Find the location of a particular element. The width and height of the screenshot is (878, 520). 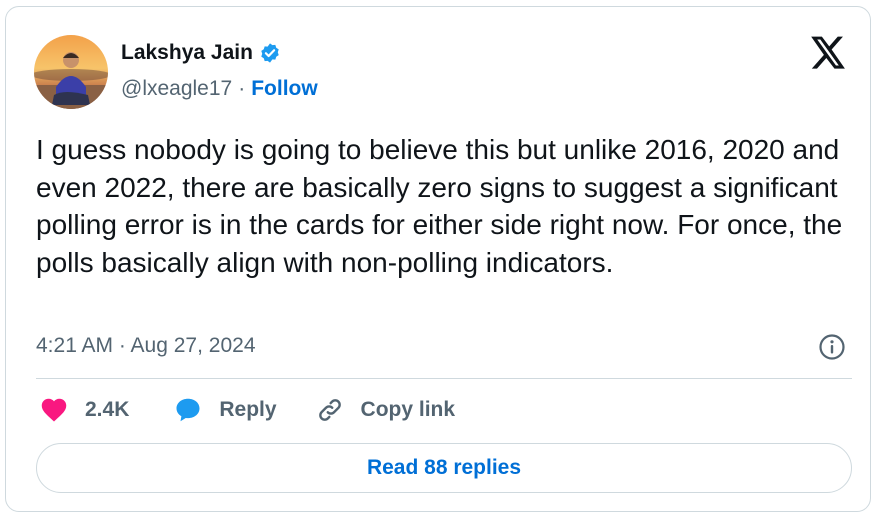

author-handle-row: @lxeagle17 · Follow is located at coordinates (219, 89).